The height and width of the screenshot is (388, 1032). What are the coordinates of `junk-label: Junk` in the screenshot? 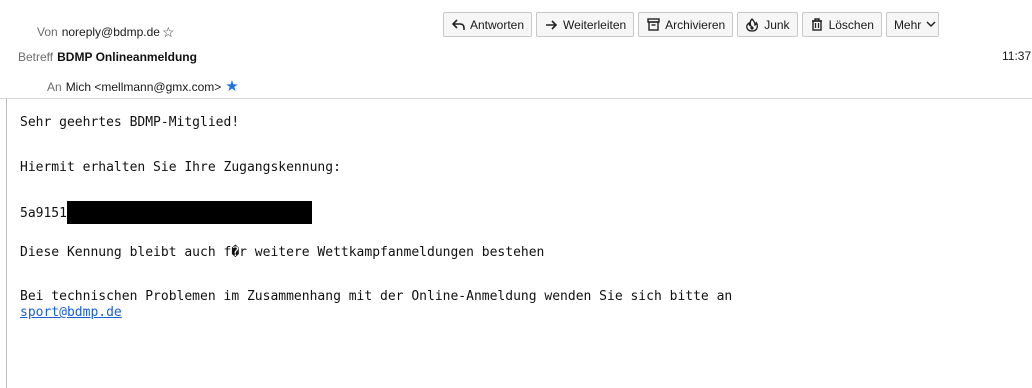 It's located at (777, 24).